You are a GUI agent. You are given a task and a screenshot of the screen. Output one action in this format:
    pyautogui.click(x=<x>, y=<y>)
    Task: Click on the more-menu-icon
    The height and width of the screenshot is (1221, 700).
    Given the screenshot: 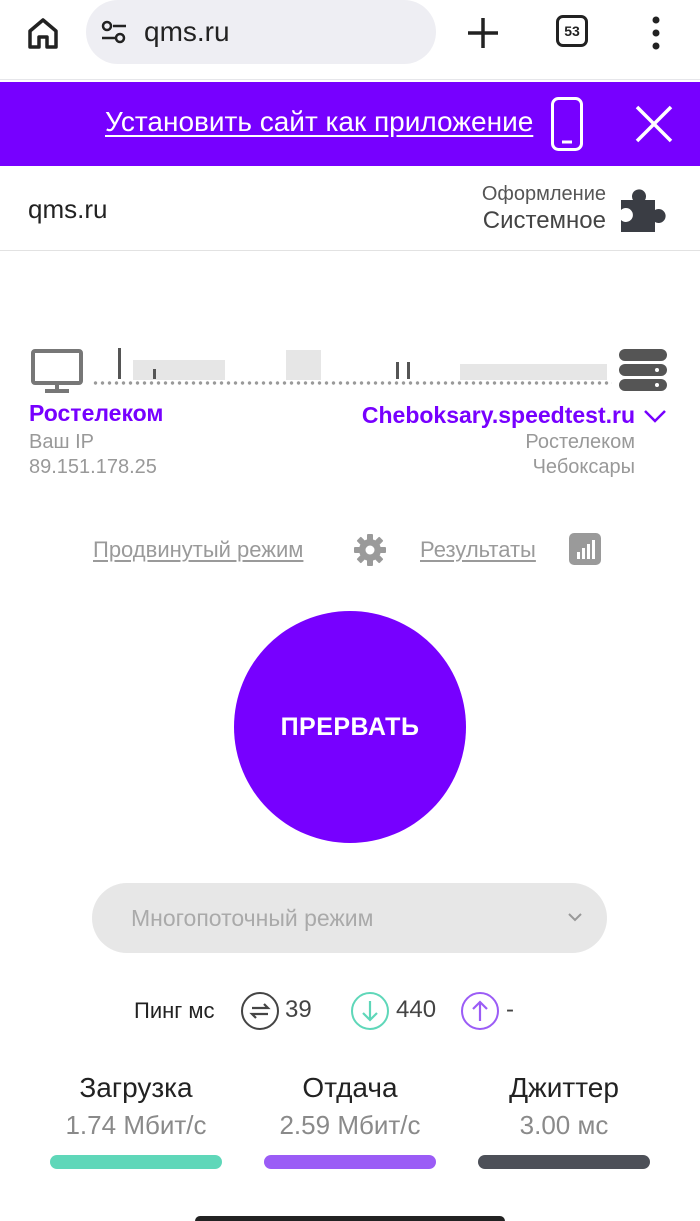 What is the action you would take?
    pyautogui.click(x=656, y=33)
    